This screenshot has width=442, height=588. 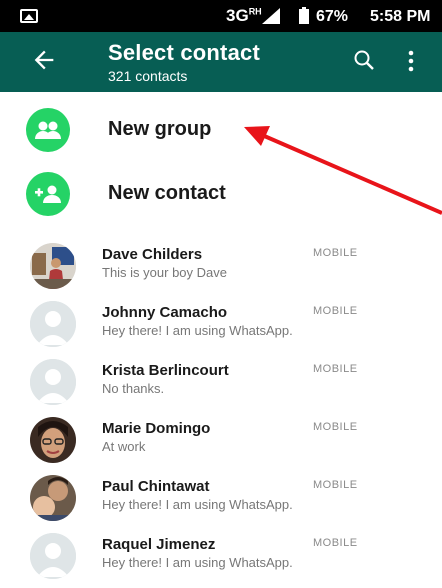 I want to click on contact-name: Dave Childers, so click(x=152, y=254).